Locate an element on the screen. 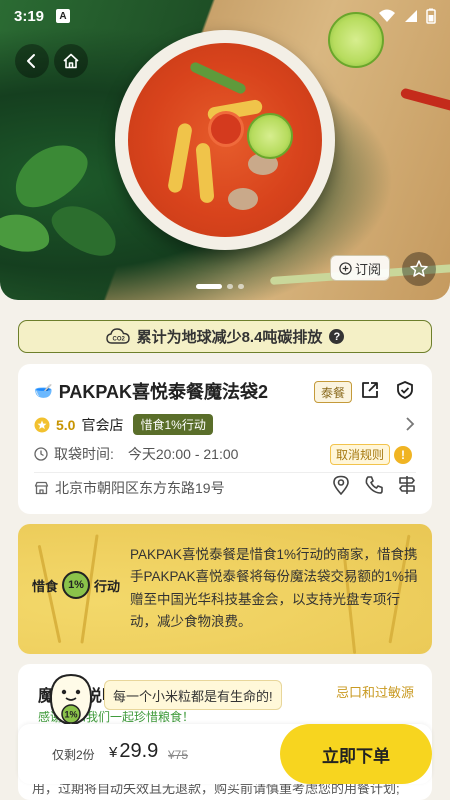 The width and height of the screenshot is (450, 800). address-actions is located at coordinates (374, 485).